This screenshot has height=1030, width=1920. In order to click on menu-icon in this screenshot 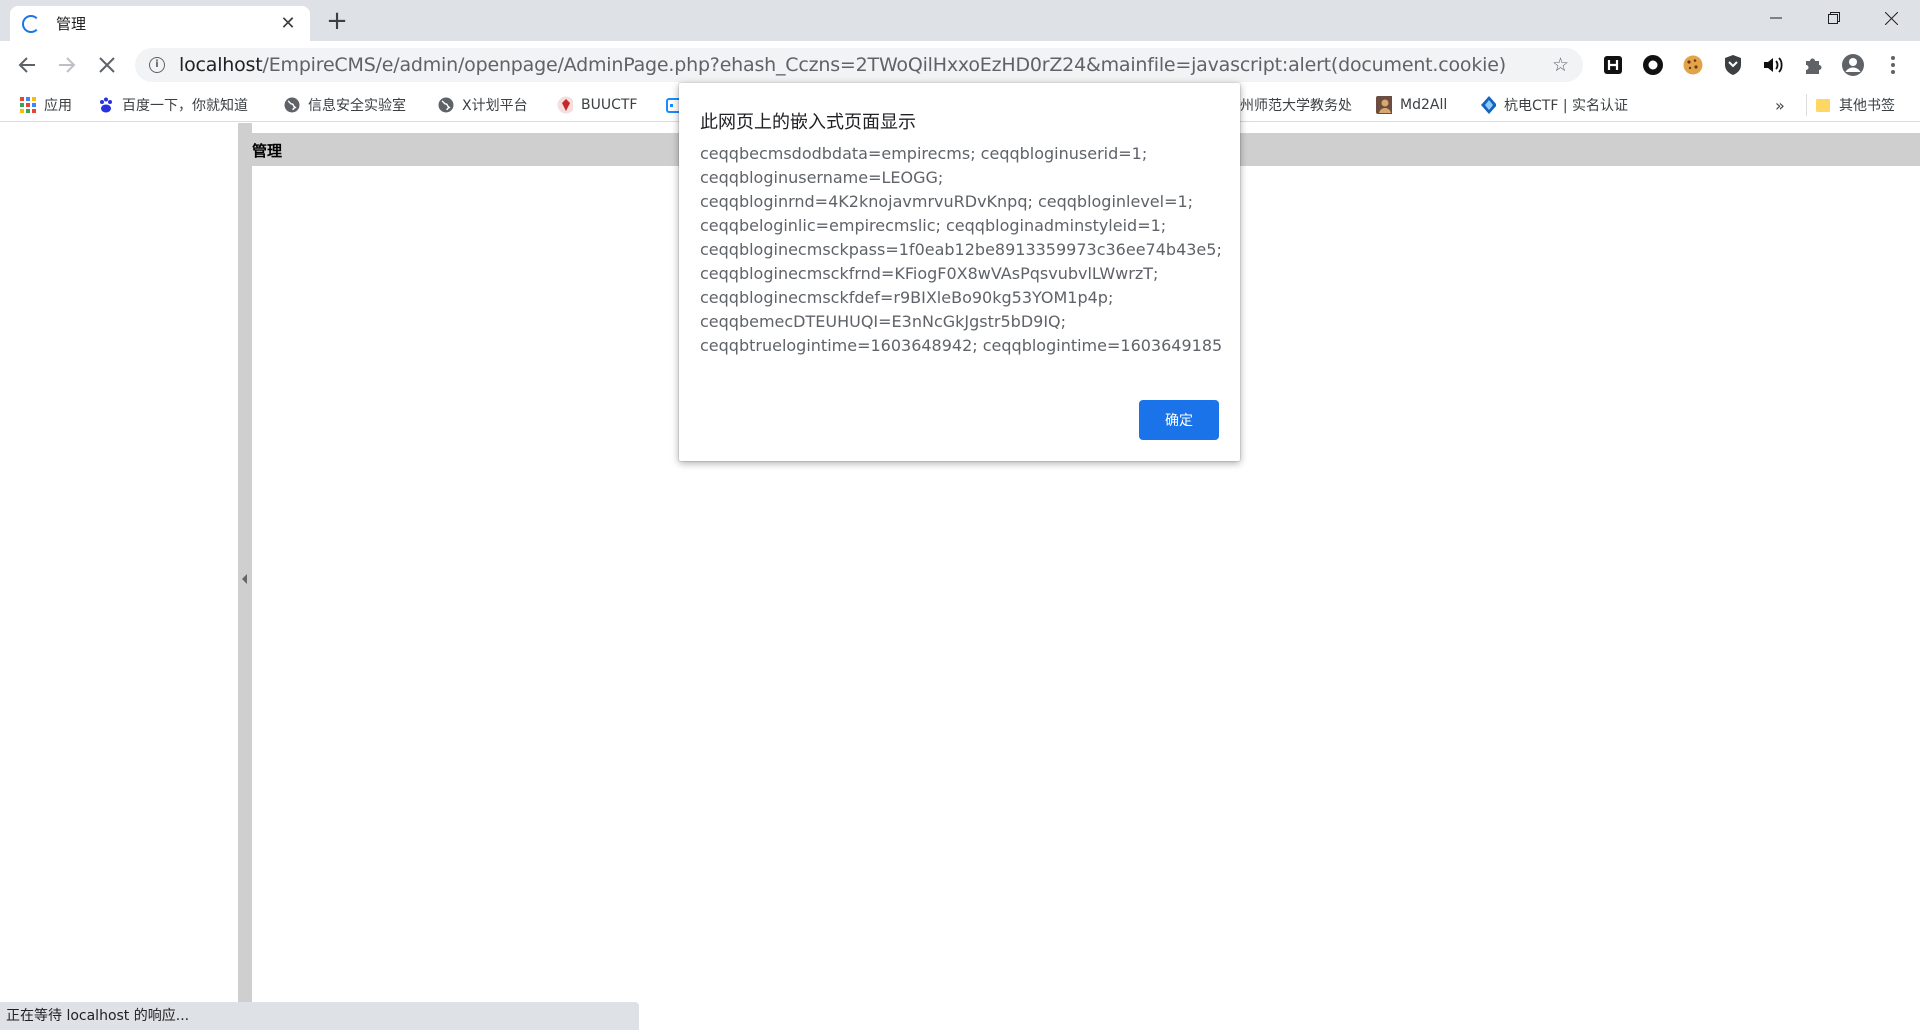, I will do `click(1893, 65)`.